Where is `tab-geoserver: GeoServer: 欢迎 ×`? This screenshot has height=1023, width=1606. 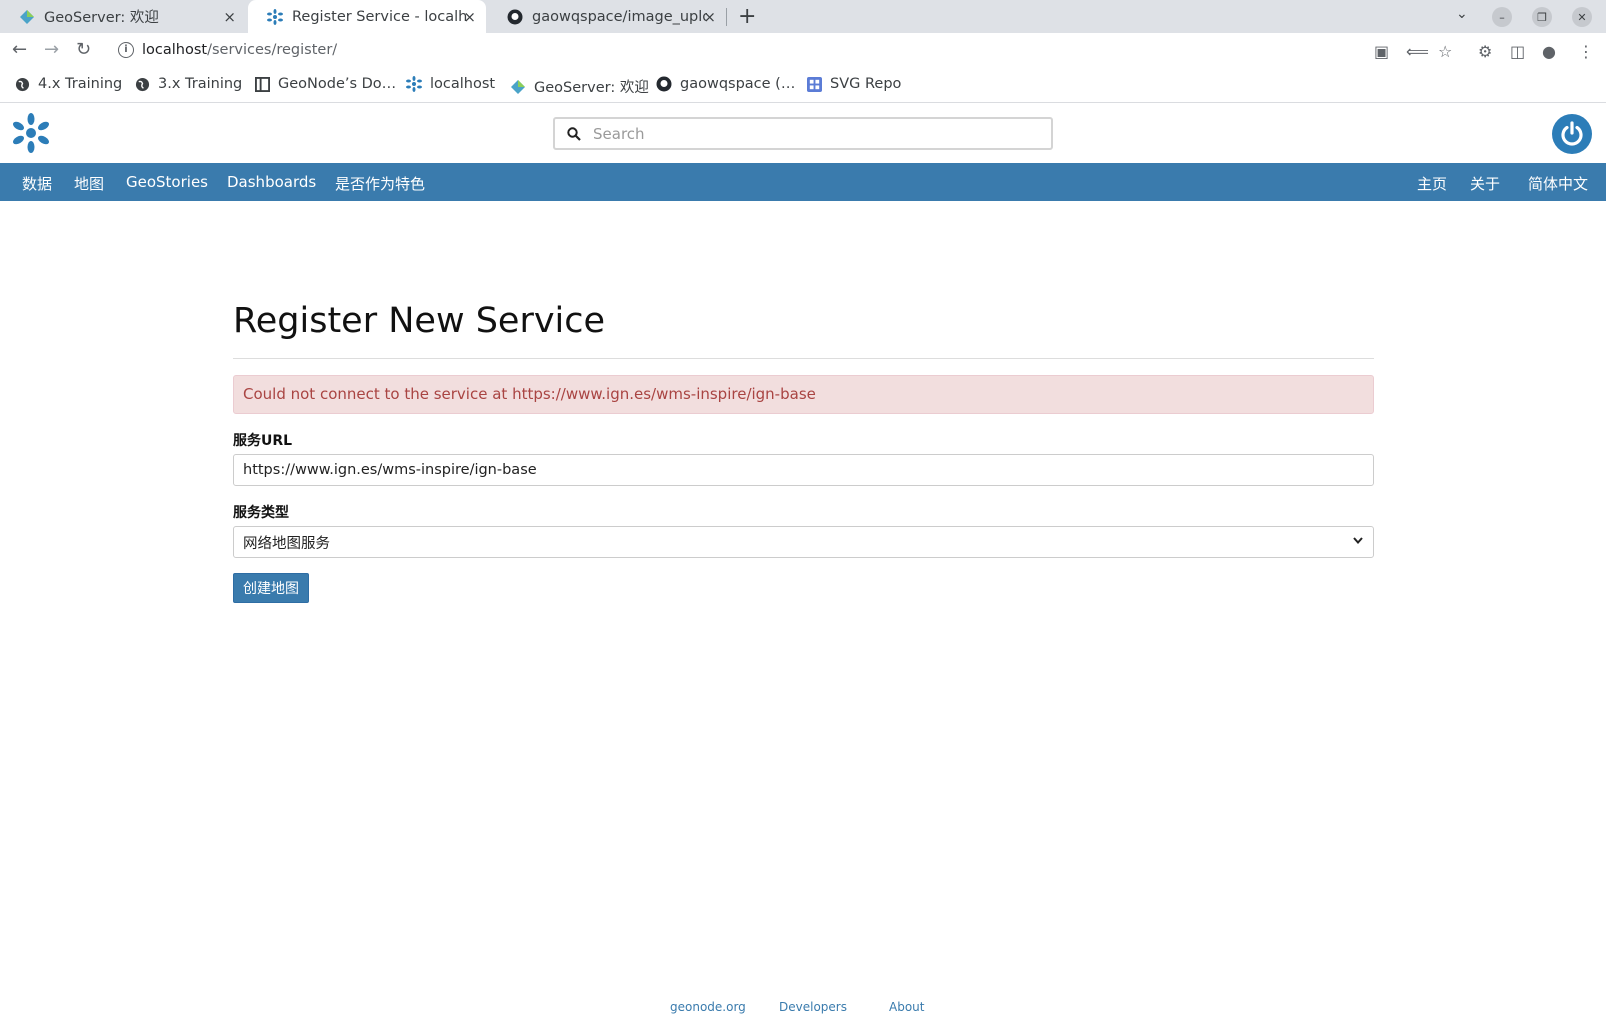 tab-geoserver: GeoServer: 欢迎 × is located at coordinates (123, 16).